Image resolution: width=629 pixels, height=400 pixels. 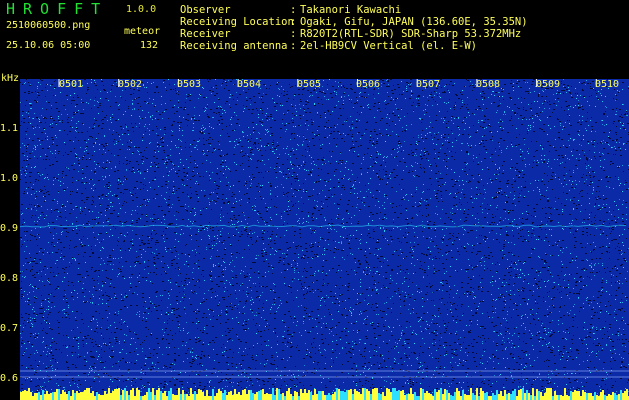 I want to click on y-tick-label: 0.7, so click(x=9, y=328).